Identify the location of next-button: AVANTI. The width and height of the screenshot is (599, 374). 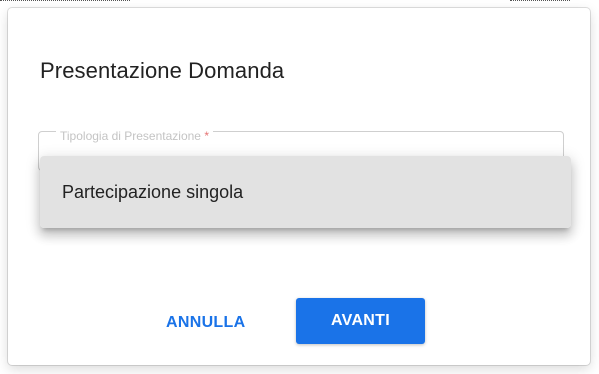
(360, 321).